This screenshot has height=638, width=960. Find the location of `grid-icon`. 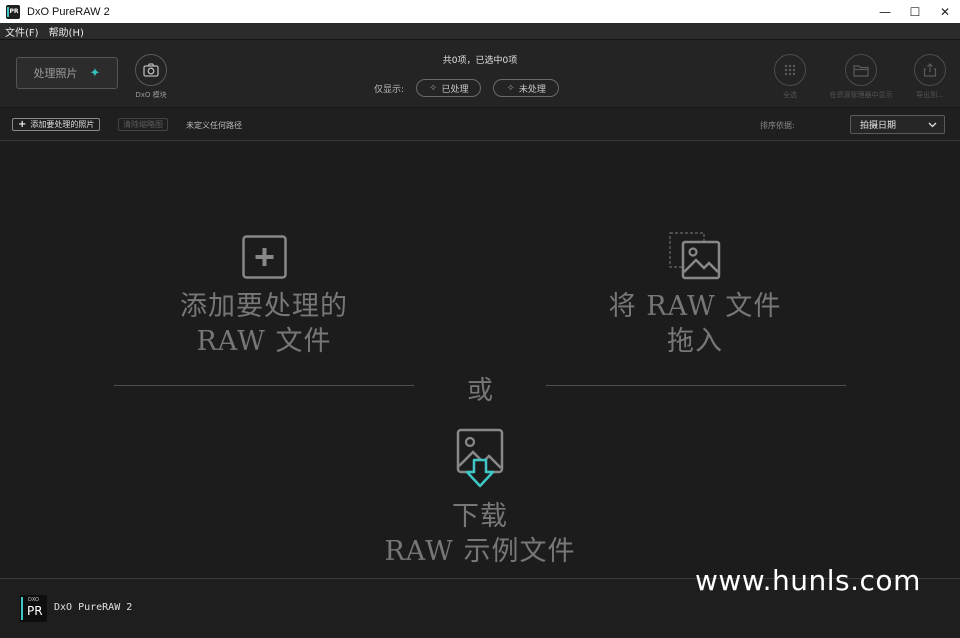

grid-icon is located at coordinates (790, 70).